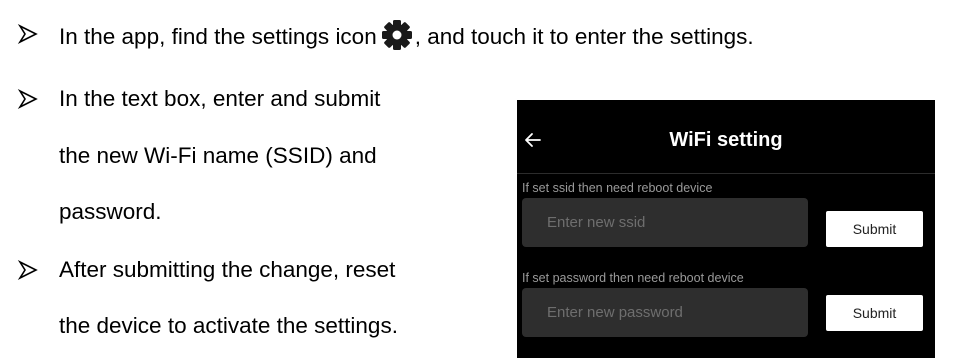  What do you see at coordinates (227, 269) in the screenshot?
I see `instruction-3-line-1: After submitting the change, reset` at bounding box center [227, 269].